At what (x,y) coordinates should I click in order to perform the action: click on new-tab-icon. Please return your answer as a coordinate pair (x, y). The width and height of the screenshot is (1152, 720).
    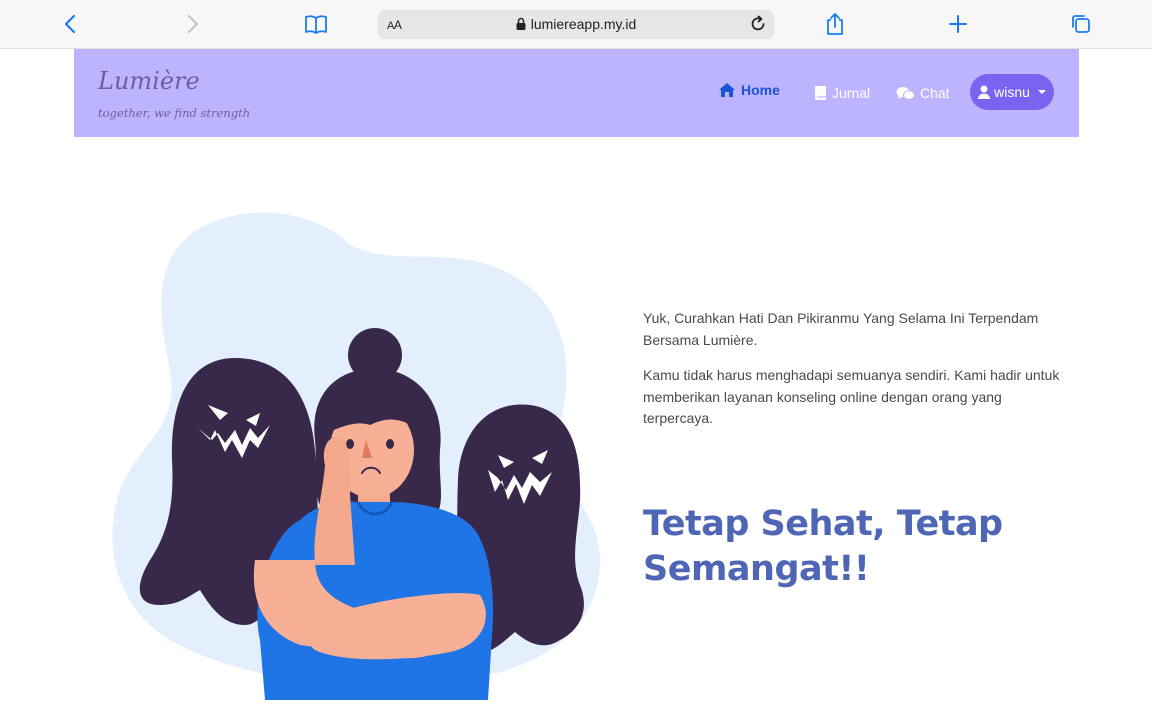
    Looking at the image, I should click on (958, 24).